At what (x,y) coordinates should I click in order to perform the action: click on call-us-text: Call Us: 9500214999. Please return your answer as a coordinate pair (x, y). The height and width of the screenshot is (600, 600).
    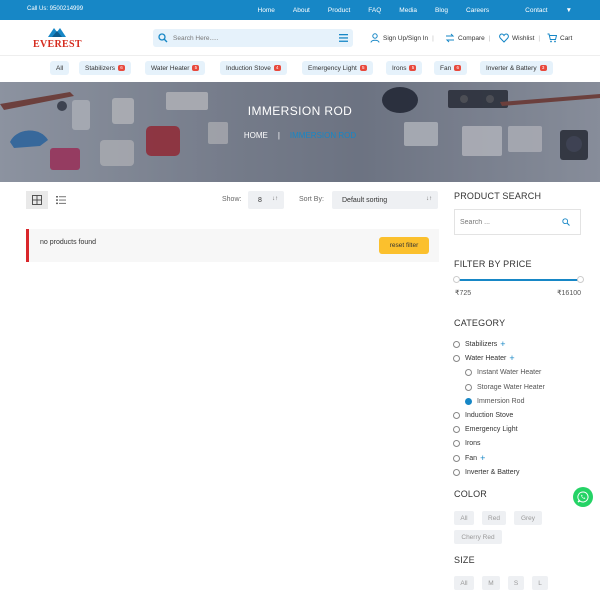
    Looking at the image, I should click on (55, 9).